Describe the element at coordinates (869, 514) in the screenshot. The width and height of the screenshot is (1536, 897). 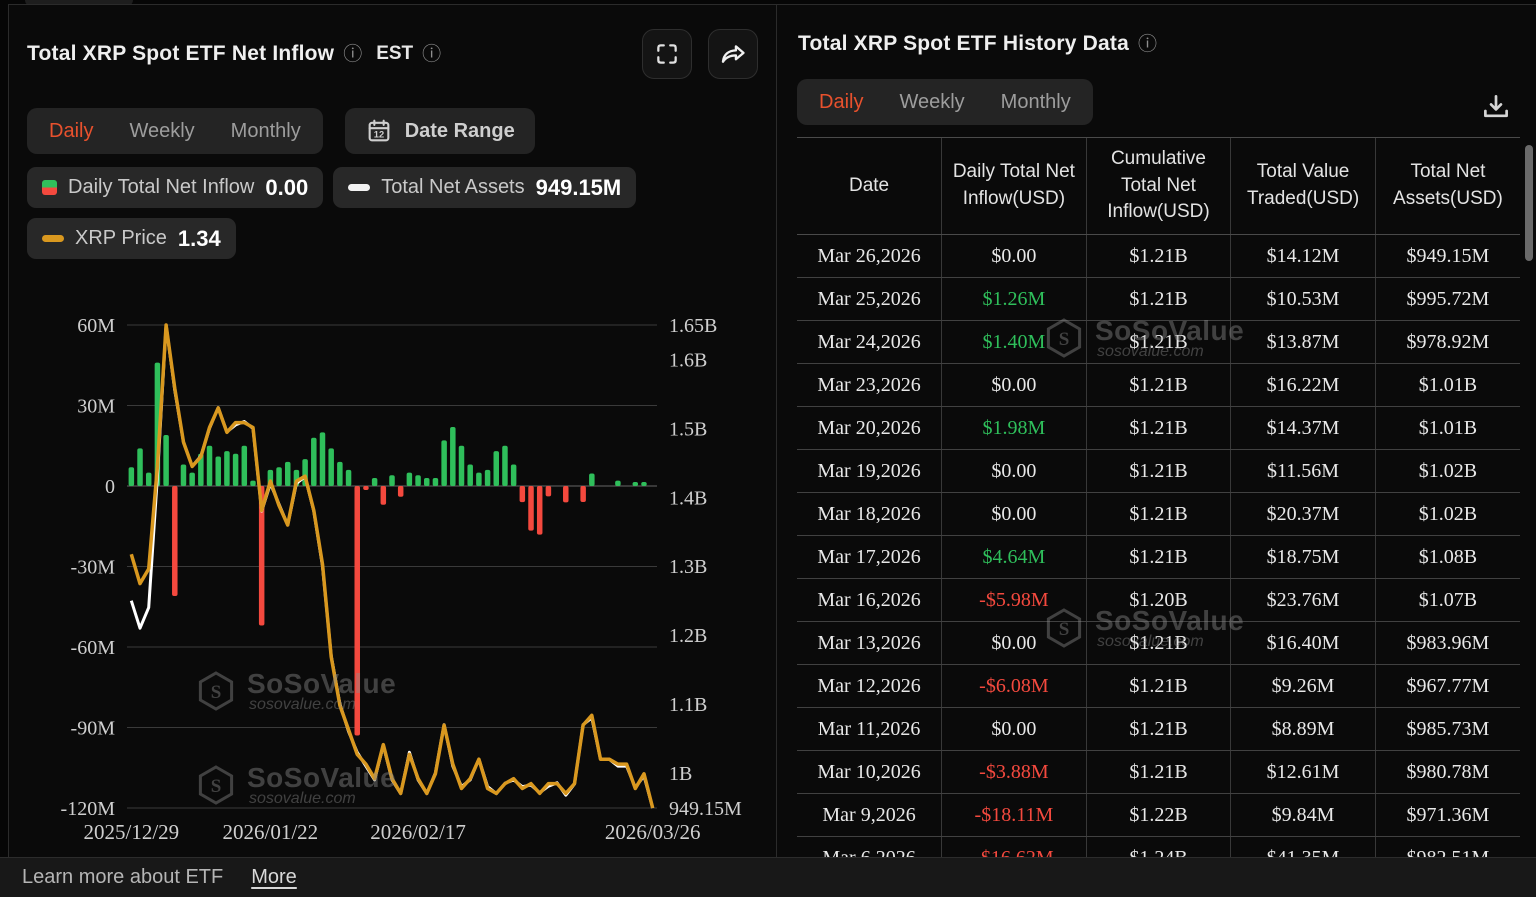
I see `date-cell: Mar 18,2026` at that location.